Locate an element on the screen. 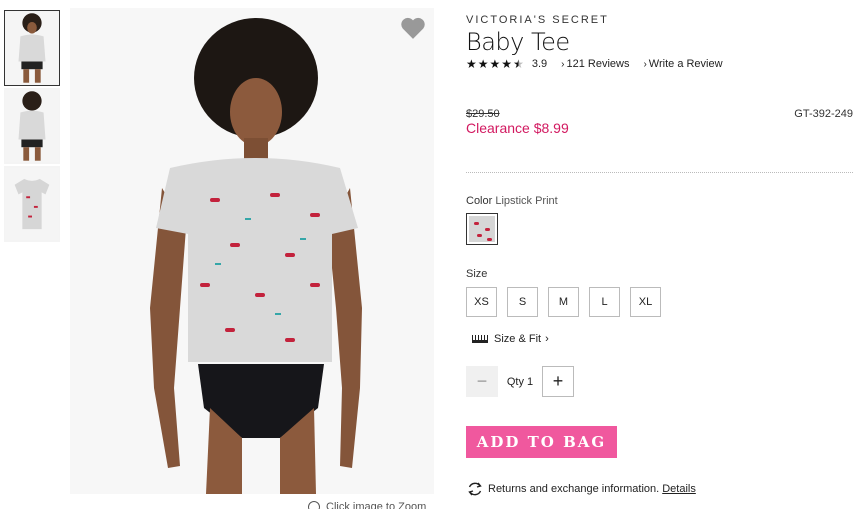  rating-value: 3.9 is located at coordinates (539, 64).